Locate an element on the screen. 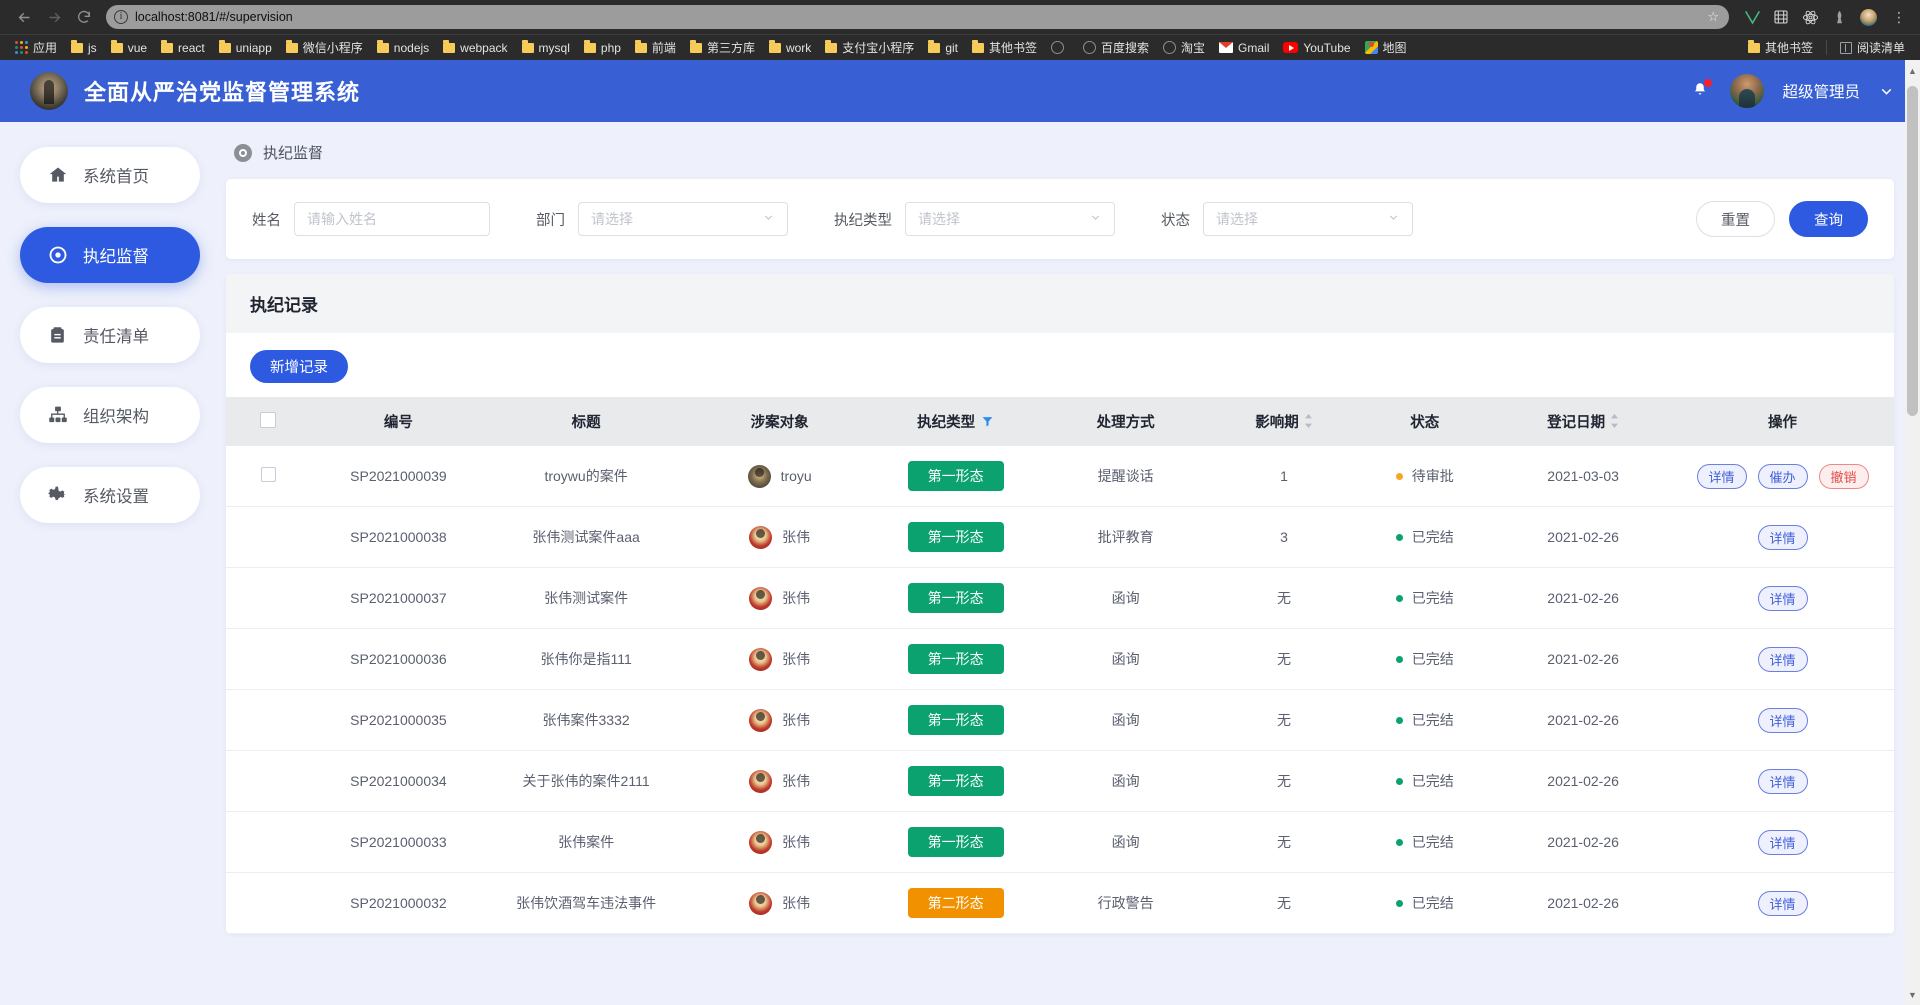  sidebar-item-label: 组织架构 is located at coordinates (116, 417).